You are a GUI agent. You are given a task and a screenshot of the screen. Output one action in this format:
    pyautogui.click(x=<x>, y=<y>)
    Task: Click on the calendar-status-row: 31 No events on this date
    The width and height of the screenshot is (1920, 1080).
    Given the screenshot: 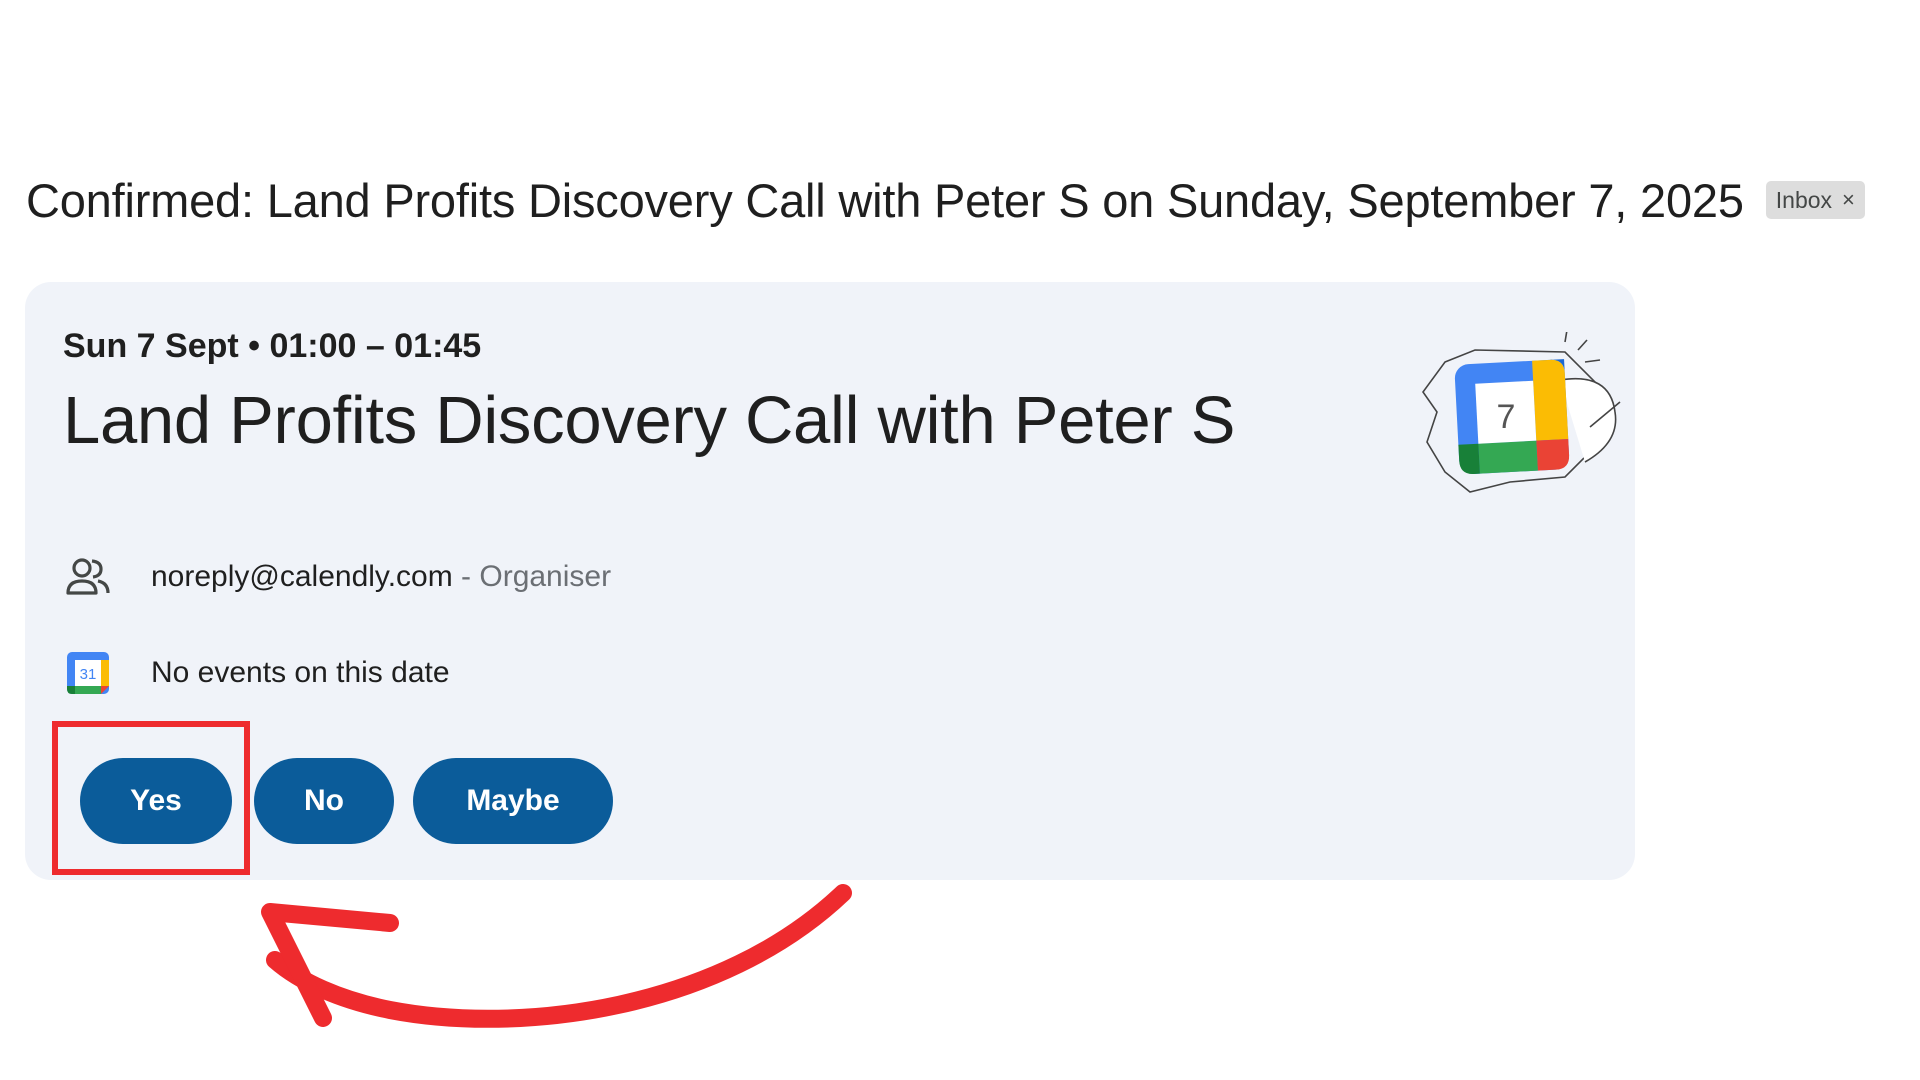 What is the action you would take?
    pyautogui.click(x=256, y=673)
    